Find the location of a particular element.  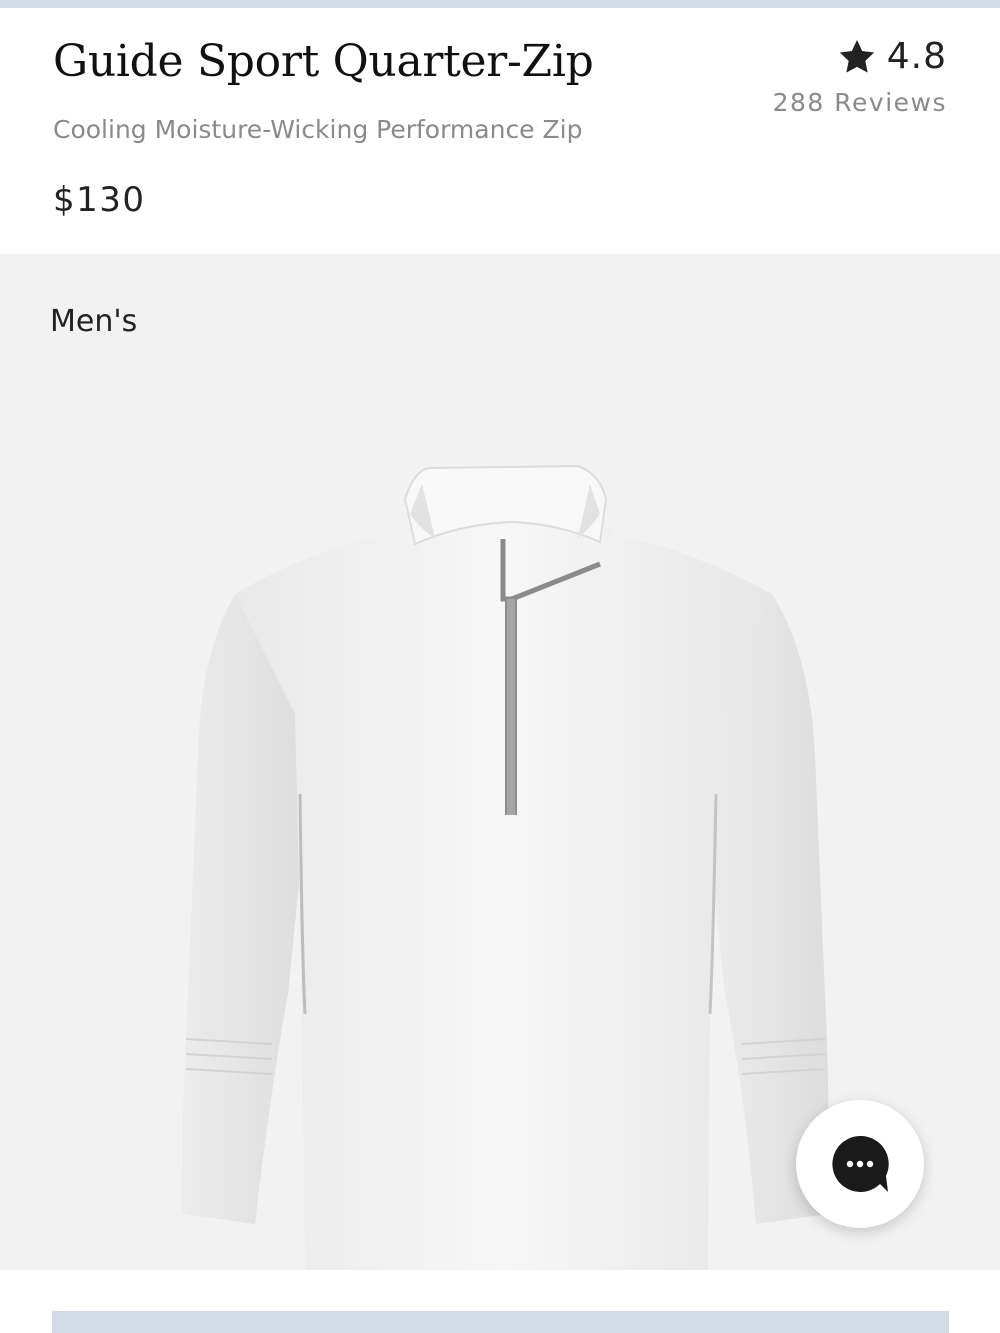

rating-value: 4.8 is located at coordinates (916, 56).